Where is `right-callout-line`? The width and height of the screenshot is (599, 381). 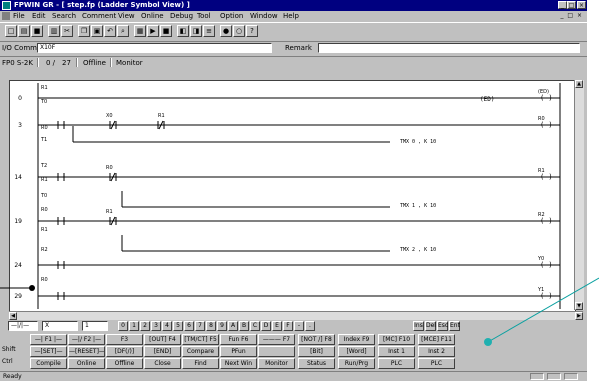
right-callout-line is located at coordinates (543, 310).